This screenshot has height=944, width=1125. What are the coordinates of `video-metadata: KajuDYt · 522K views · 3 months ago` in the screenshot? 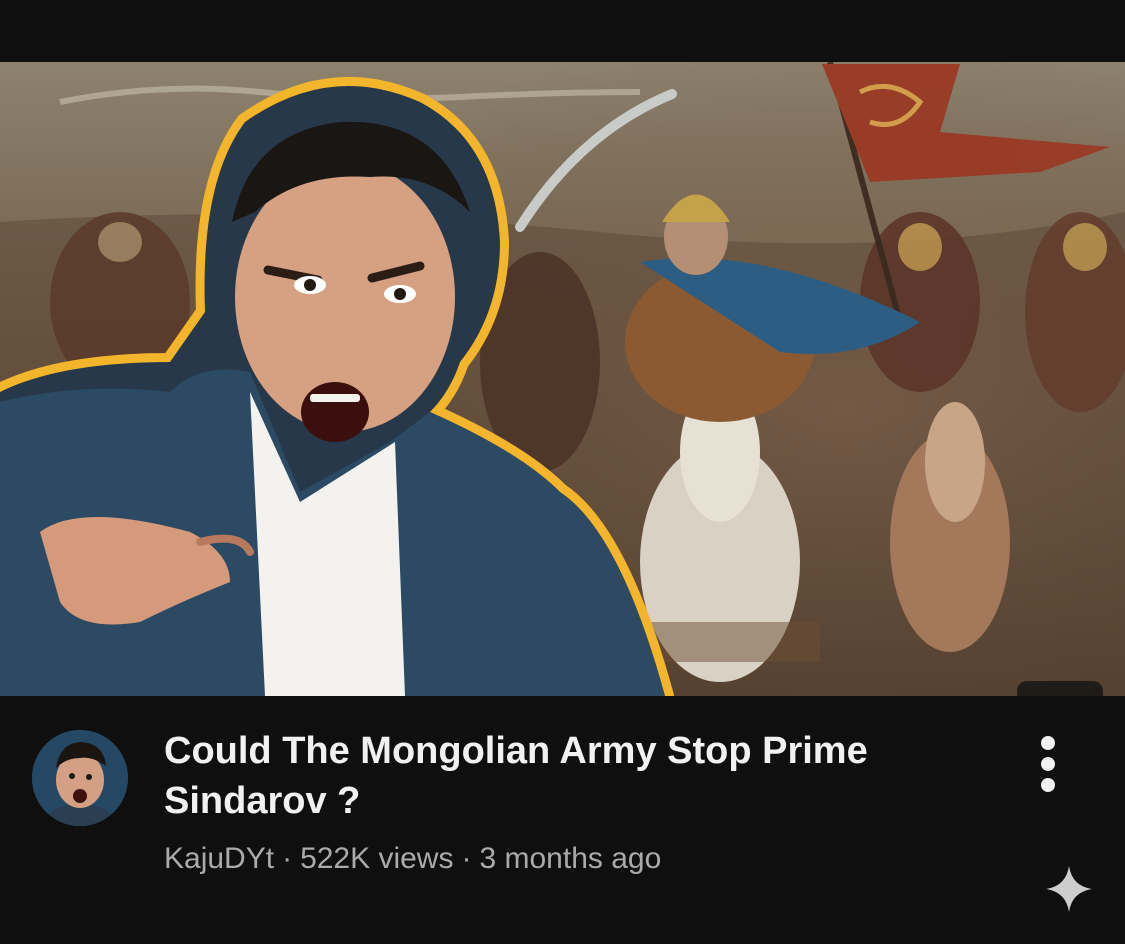 It's located at (412, 859).